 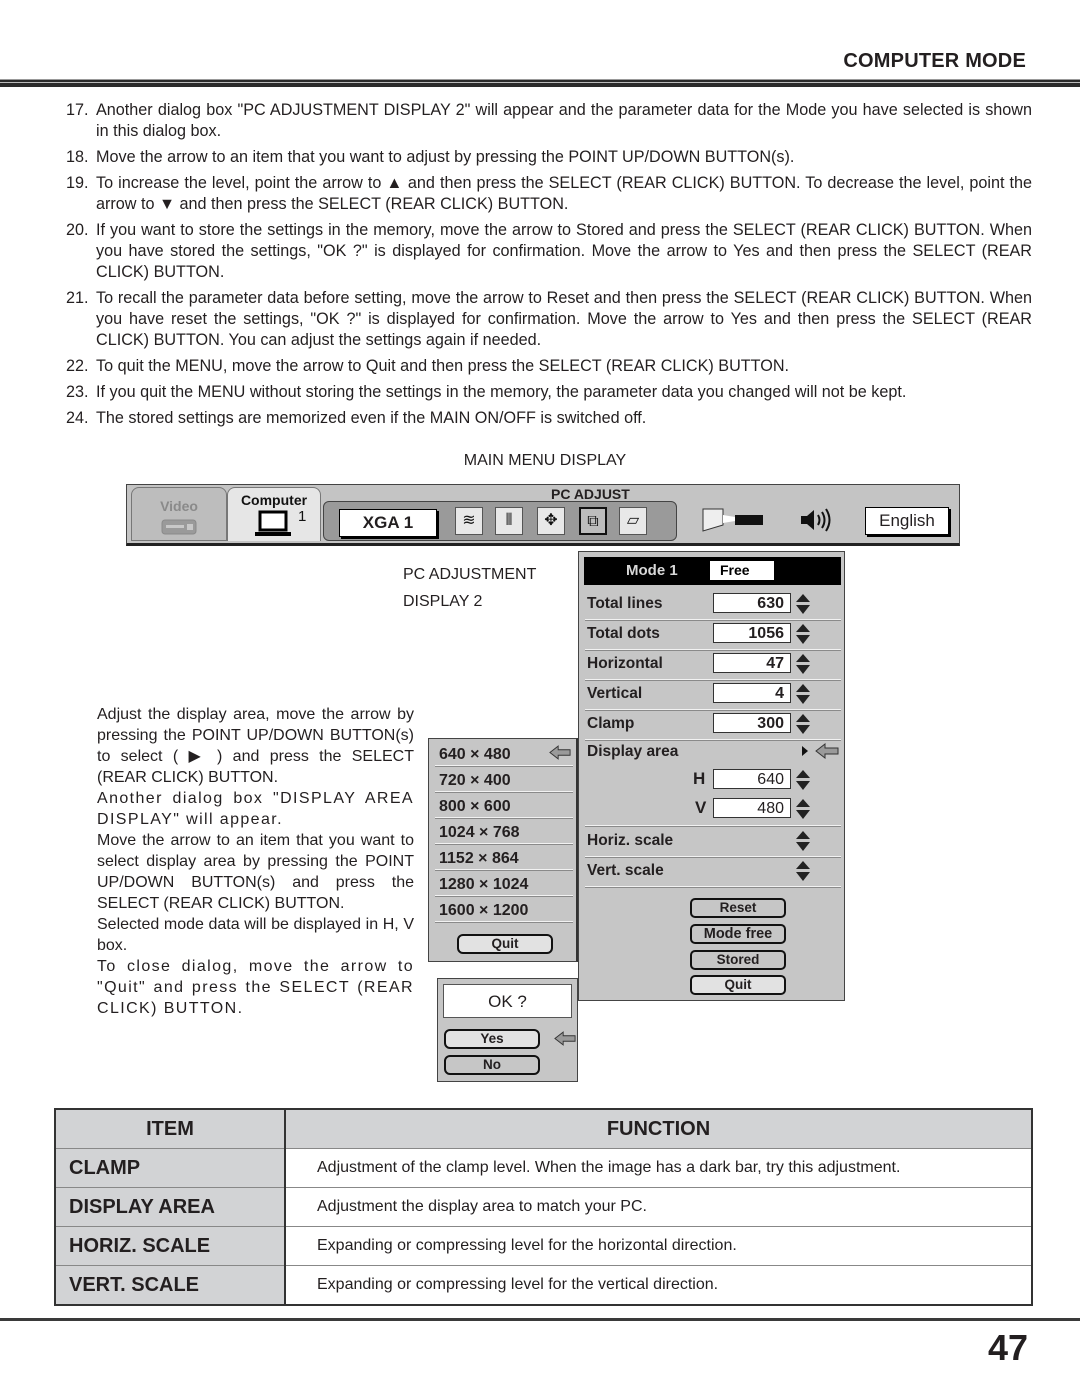 I want to click on stored-button: Stored, so click(x=738, y=960).